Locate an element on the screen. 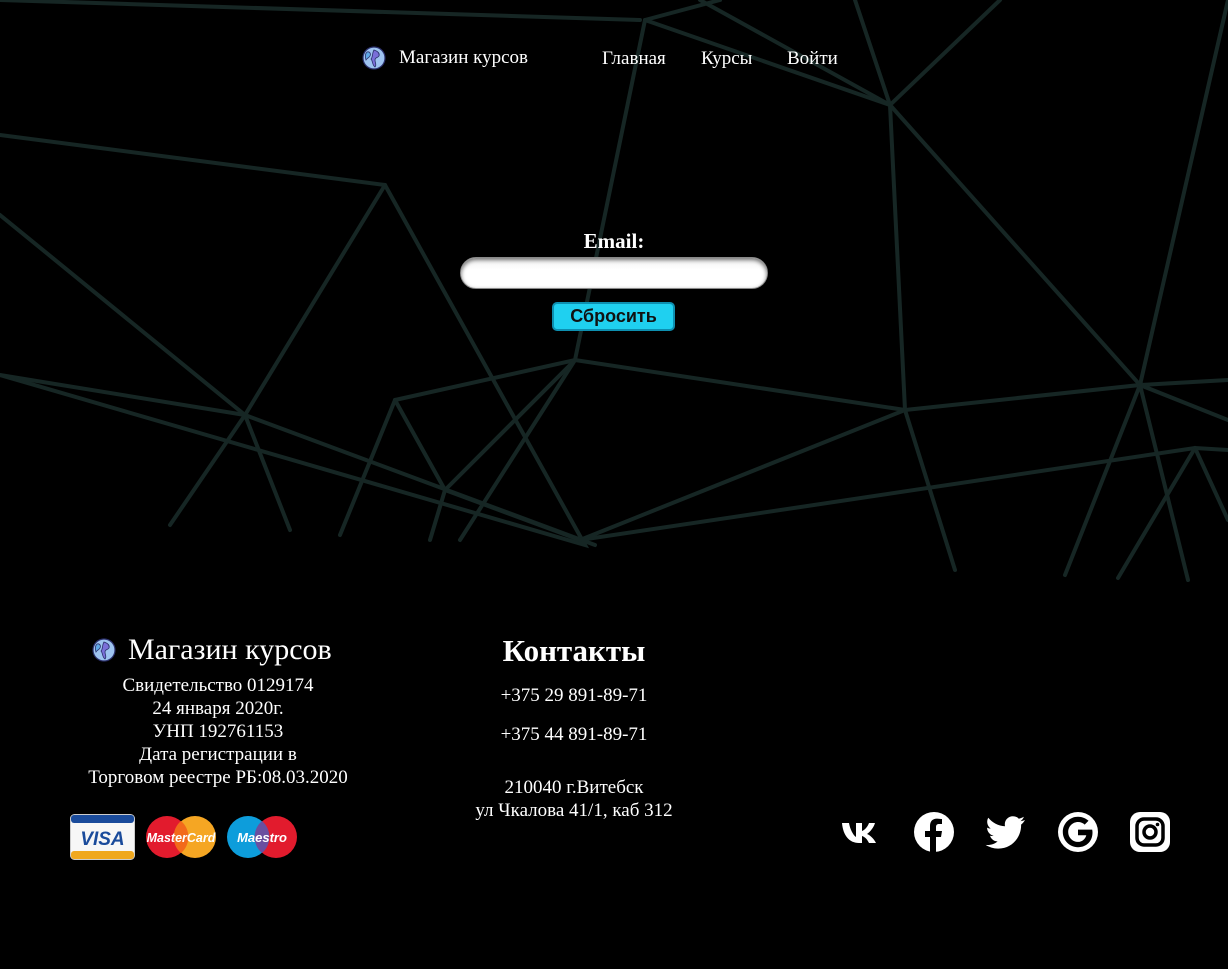  registration-text-2: Торговом реестре РБ:08.03.2020 is located at coordinates (218, 777).